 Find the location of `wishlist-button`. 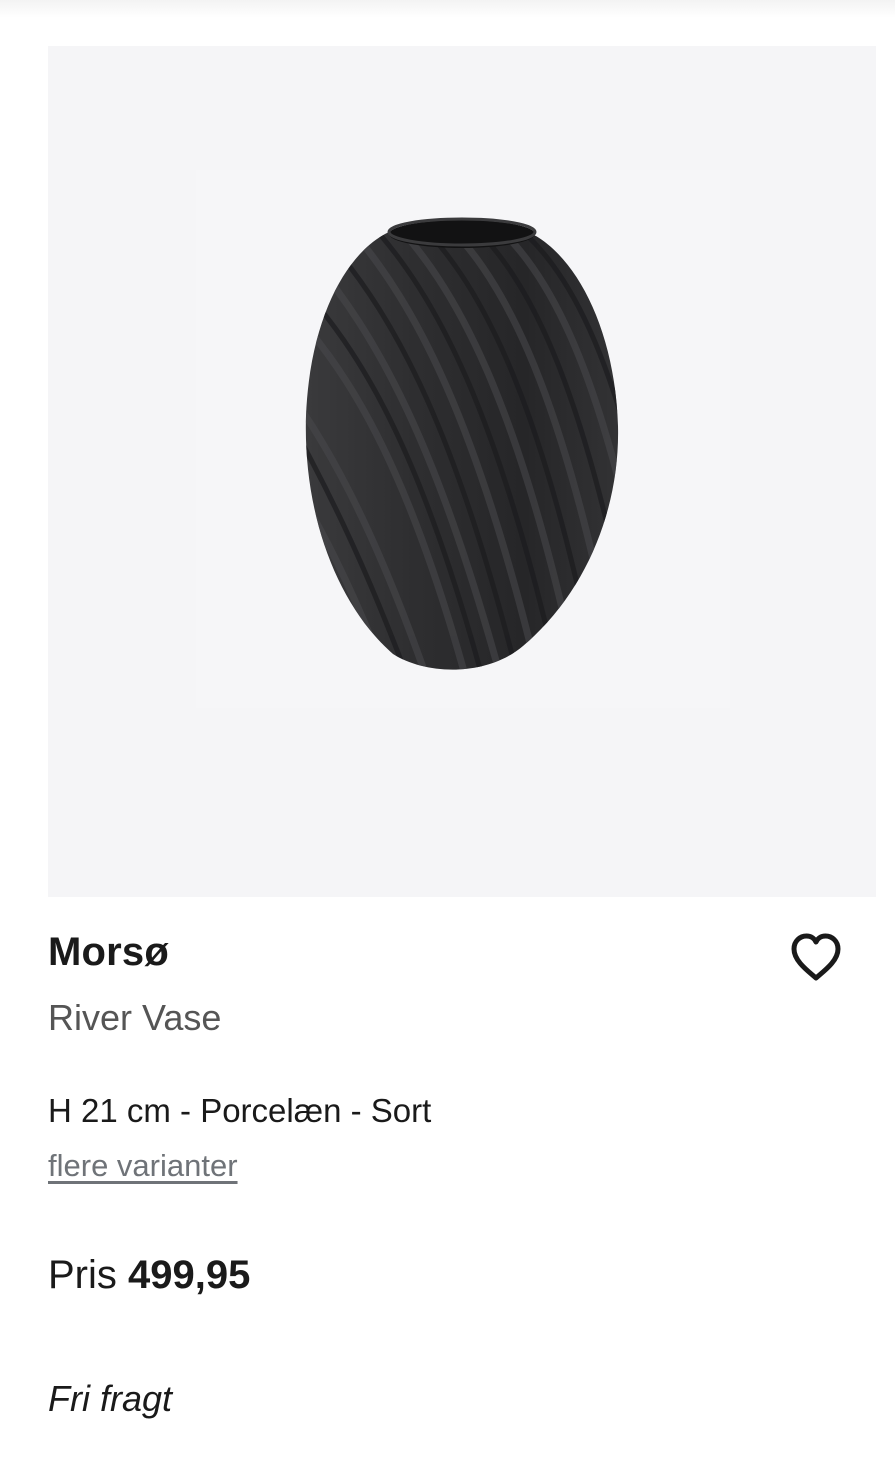

wishlist-button is located at coordinates (816, 957).